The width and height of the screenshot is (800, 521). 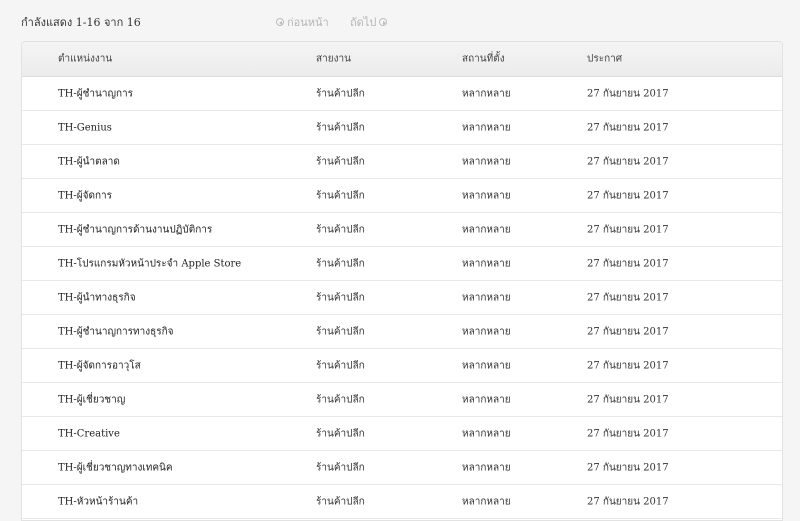 I want to click on job-title-link: TH-หัวหน้าร้านค้า, so click(x=98, y=501).